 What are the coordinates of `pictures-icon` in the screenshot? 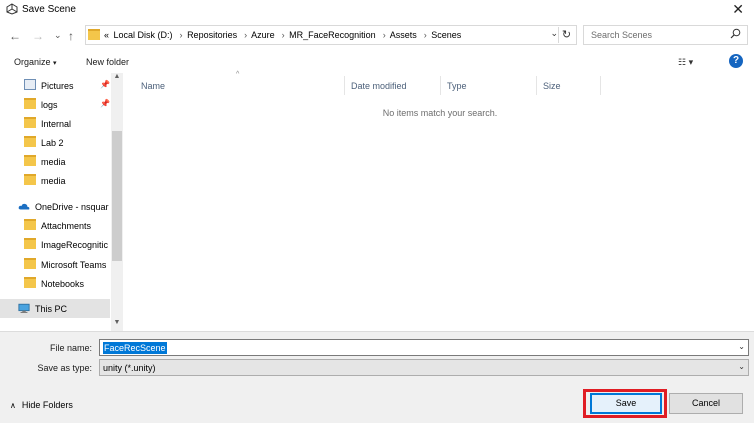 It's located at (30, 84).